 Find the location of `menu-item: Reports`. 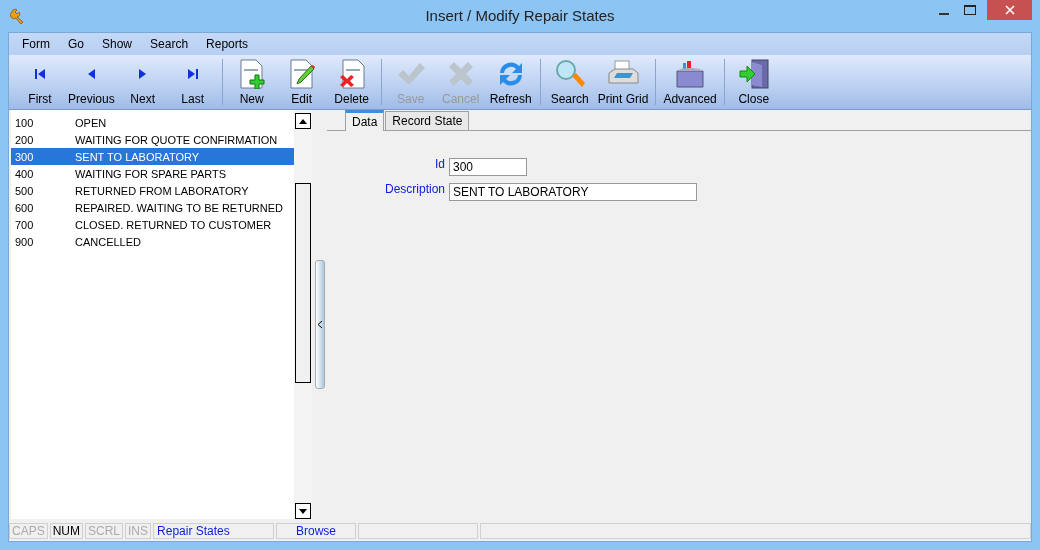

menu-item: Reports is located at coordinates (227, 44).